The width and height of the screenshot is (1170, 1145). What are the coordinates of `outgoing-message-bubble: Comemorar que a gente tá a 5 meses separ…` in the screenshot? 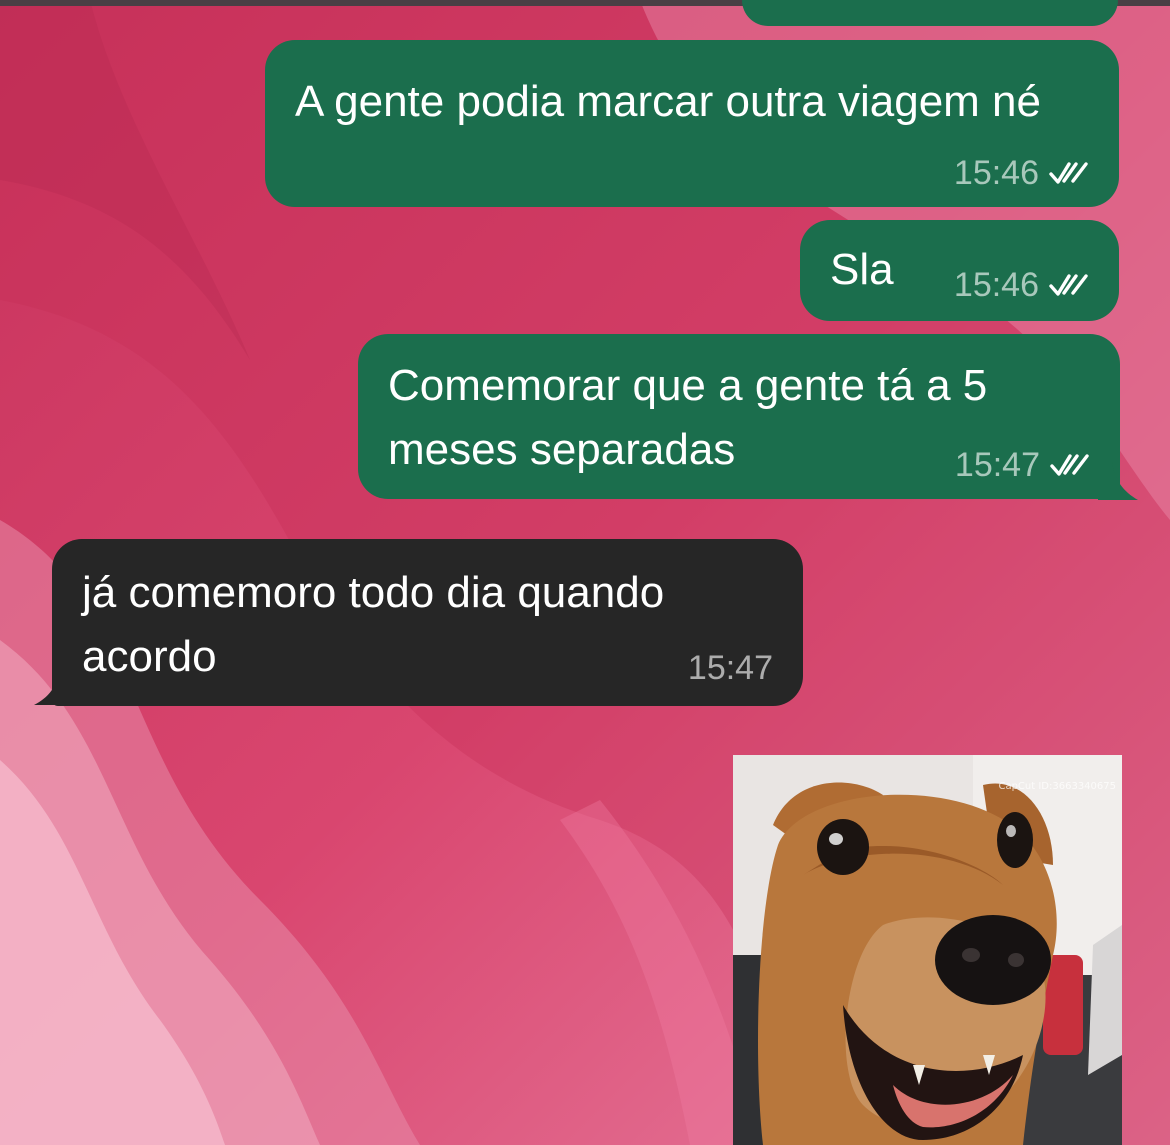 It's located at (739, 416).